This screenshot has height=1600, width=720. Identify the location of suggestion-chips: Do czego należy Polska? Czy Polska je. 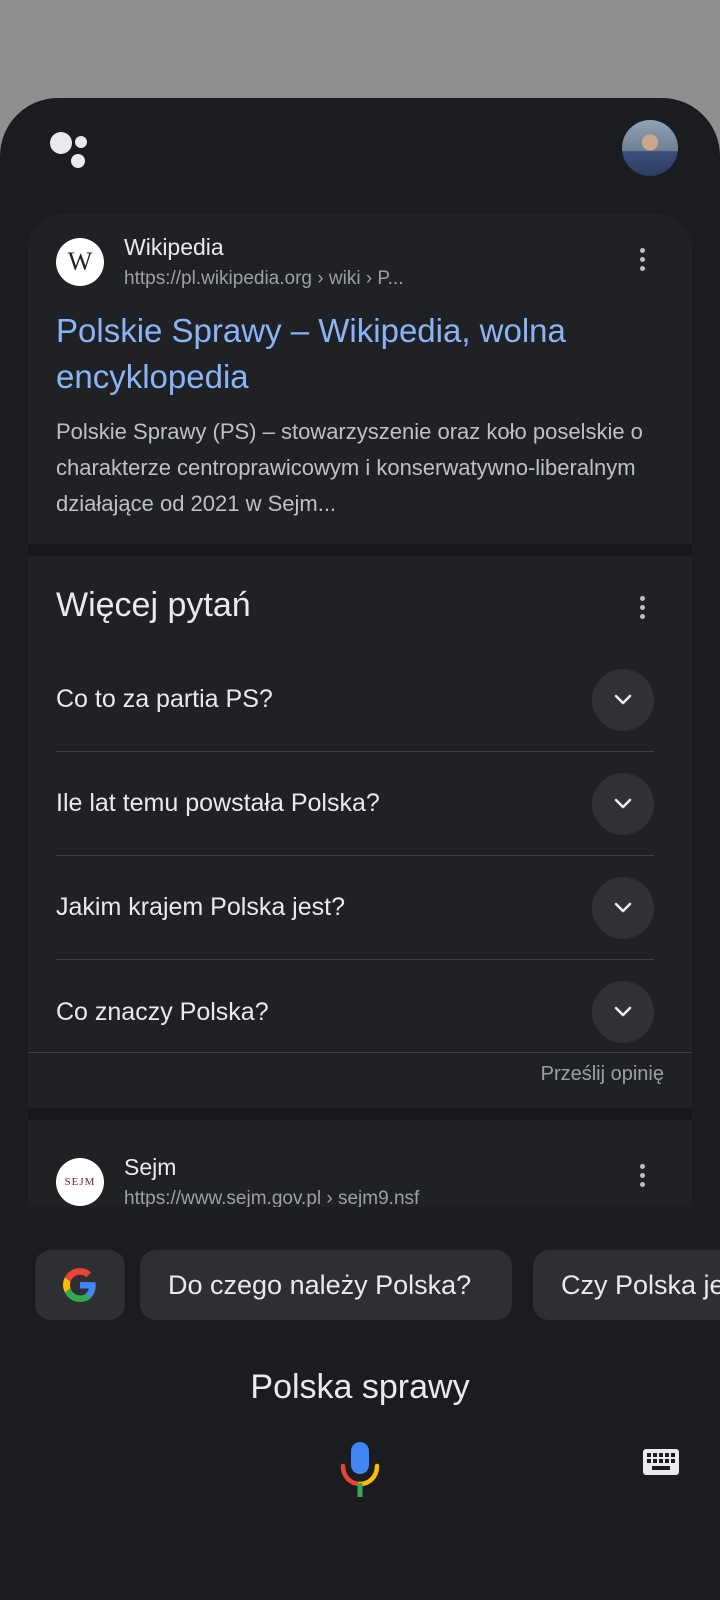
(377, 1285).